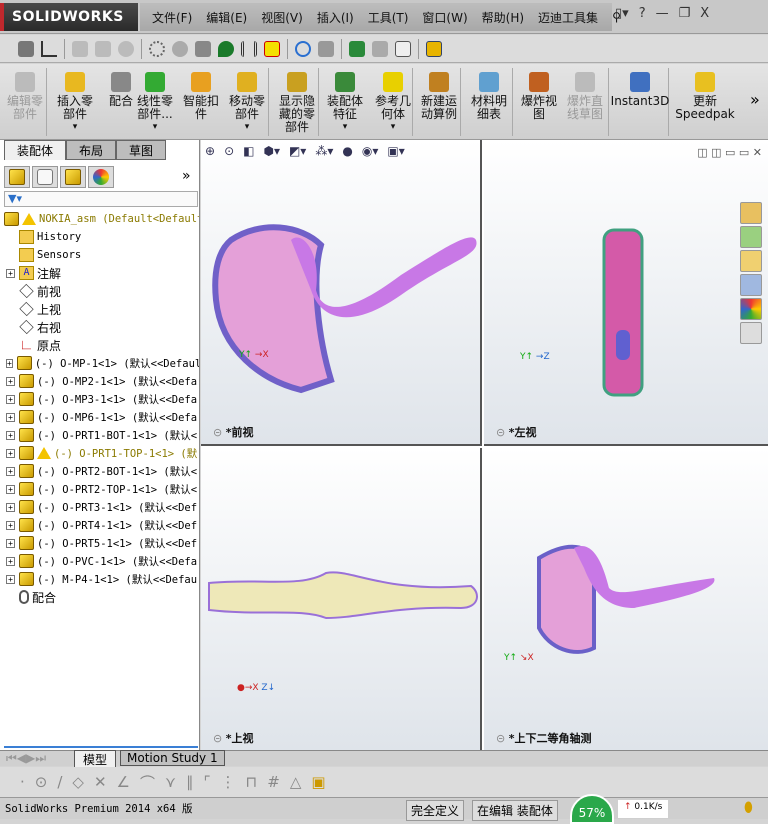 Image resolution: width=768 pixels, height=824 pixels. What do you see at coordinates (99, 543) in the screenshot?
I see `tree-item: + (-) O-PRT5-1<1> (默认<<Def` at bounding box center [99, 543].